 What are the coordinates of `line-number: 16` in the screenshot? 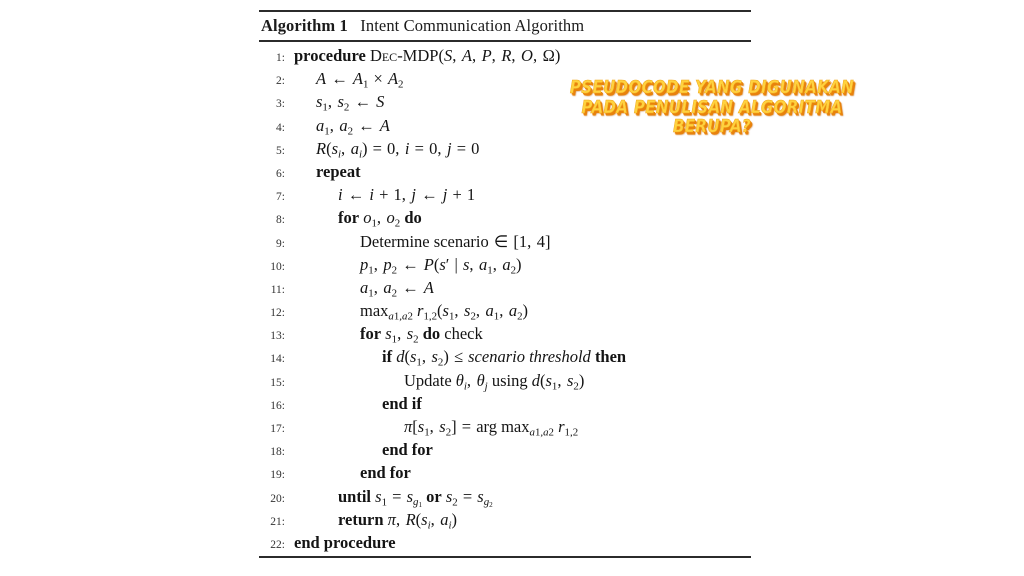 It's located at (272, 406).